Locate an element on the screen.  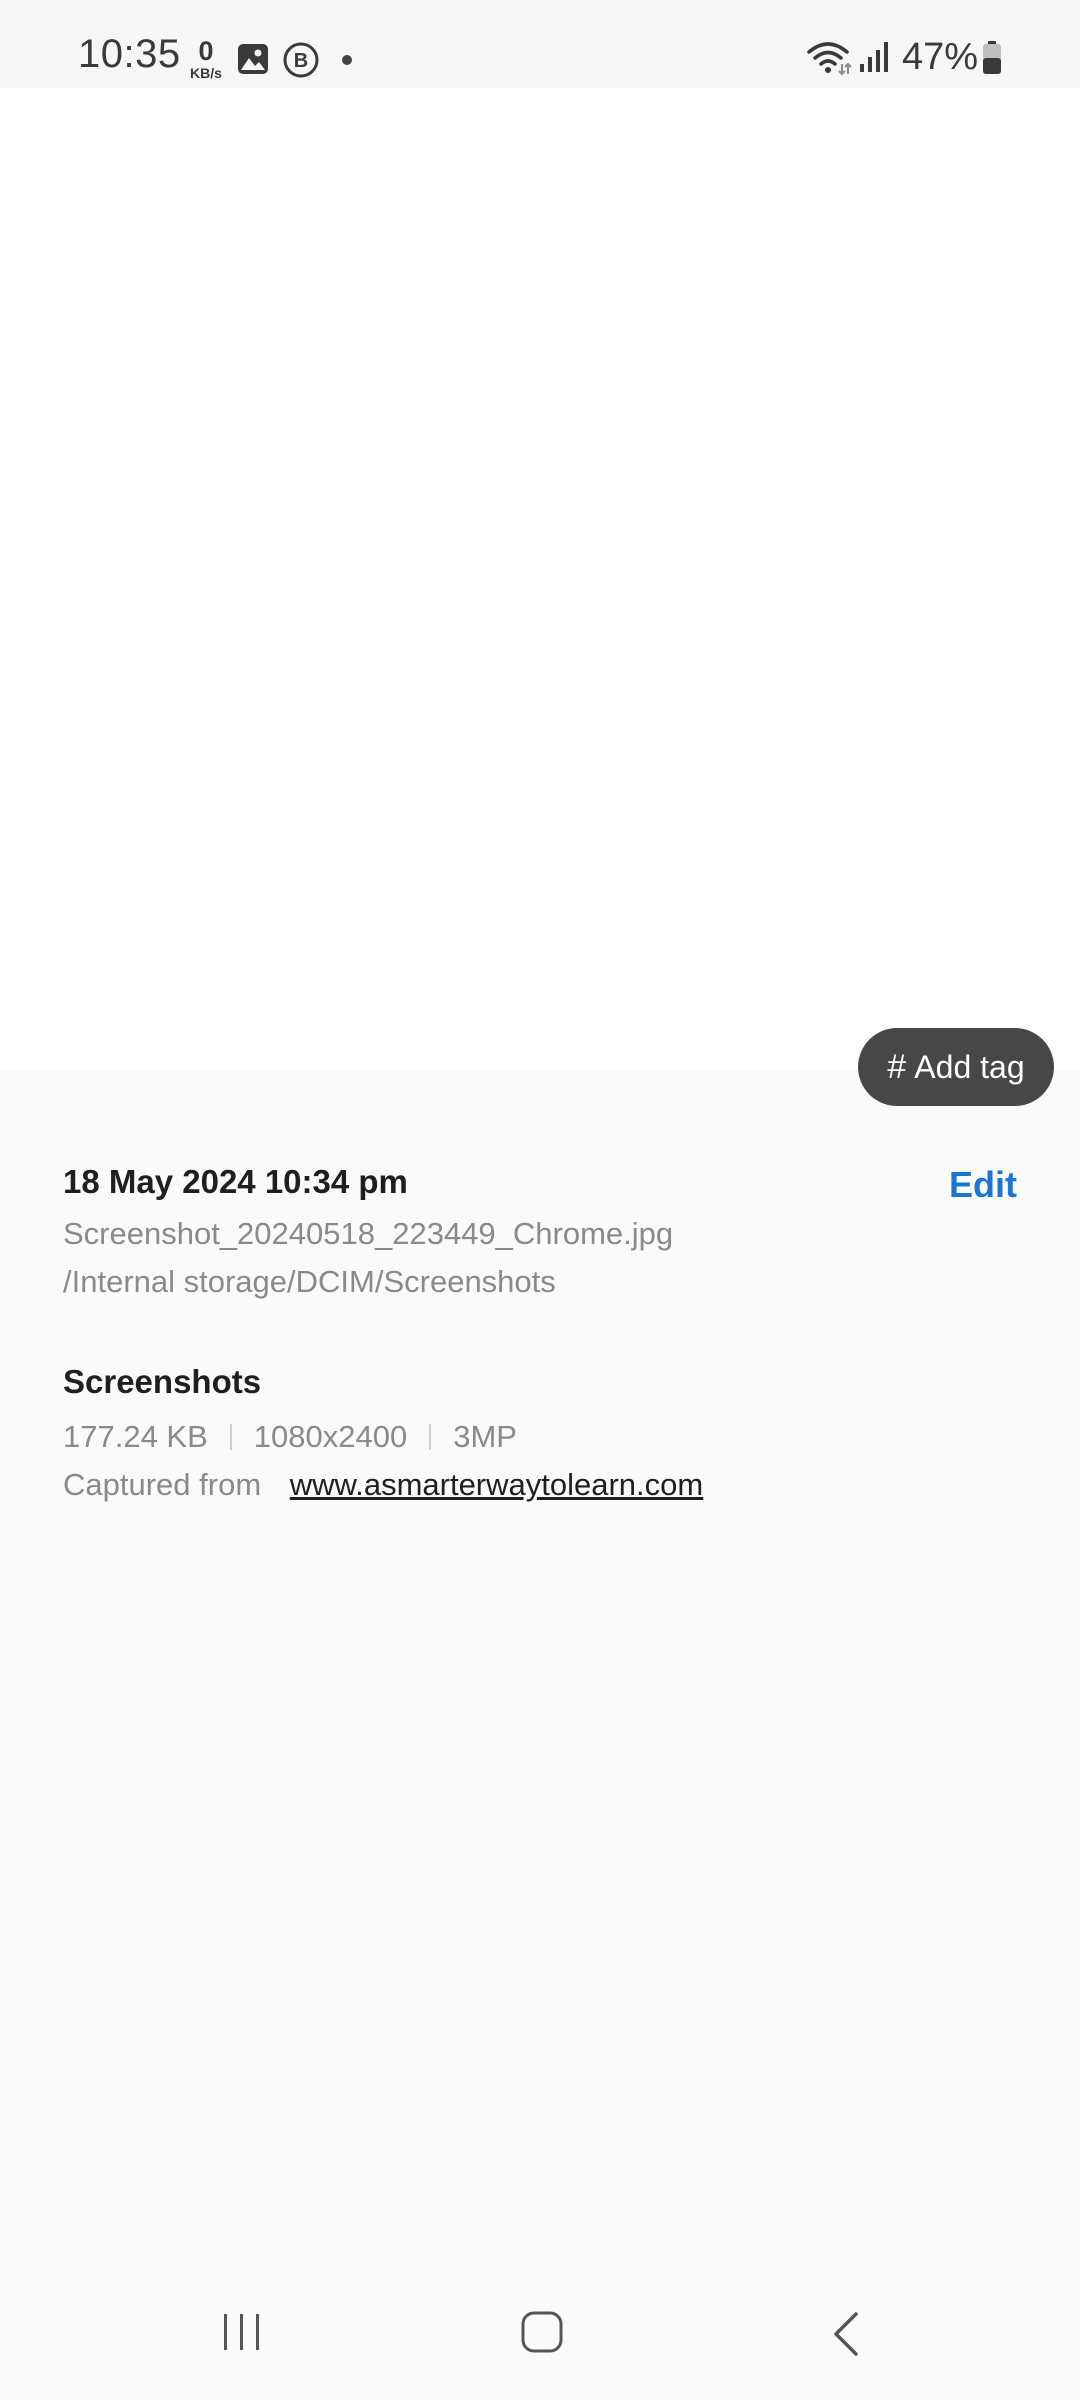
dot-icon is located at coordinates (347, 60).